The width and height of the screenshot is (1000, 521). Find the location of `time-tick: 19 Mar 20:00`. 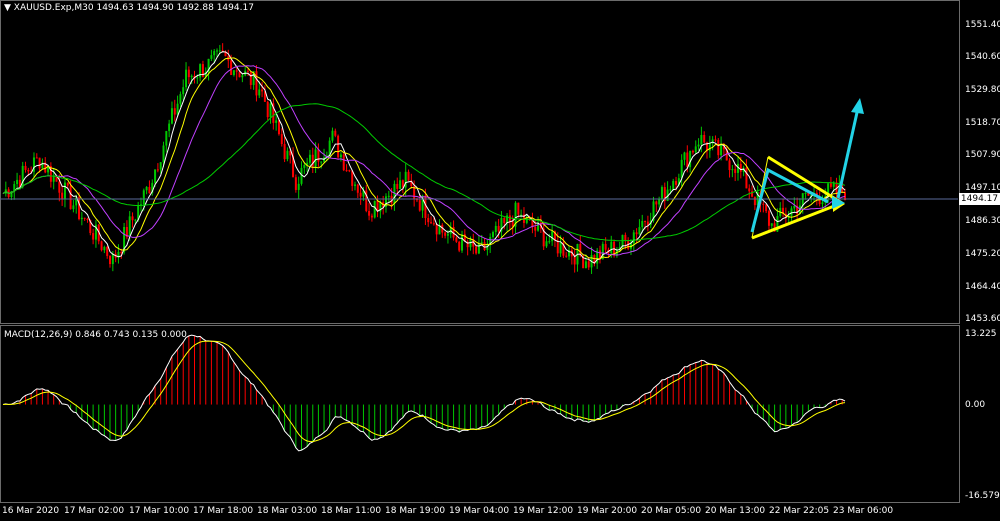

time-tick: 19 Mar 20:00 is located at coordinates (607, 511).